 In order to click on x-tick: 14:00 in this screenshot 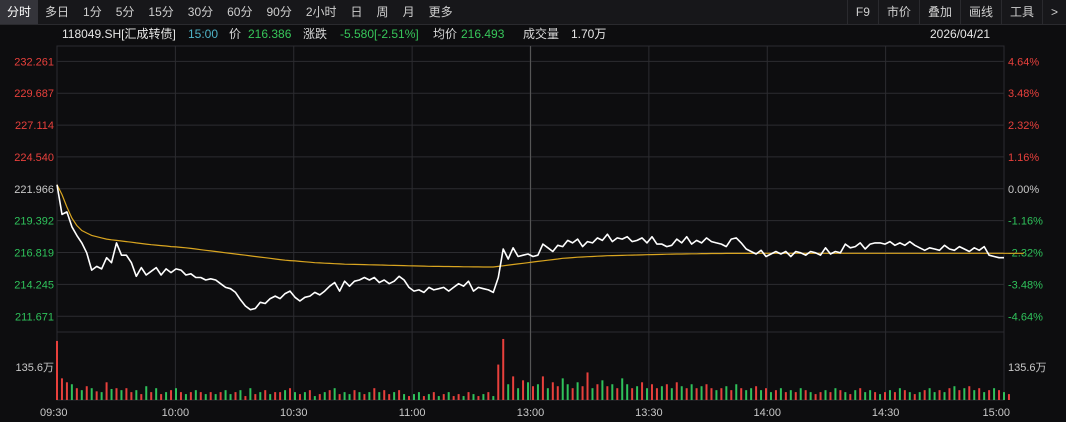, I will do `click(767, 413)`.